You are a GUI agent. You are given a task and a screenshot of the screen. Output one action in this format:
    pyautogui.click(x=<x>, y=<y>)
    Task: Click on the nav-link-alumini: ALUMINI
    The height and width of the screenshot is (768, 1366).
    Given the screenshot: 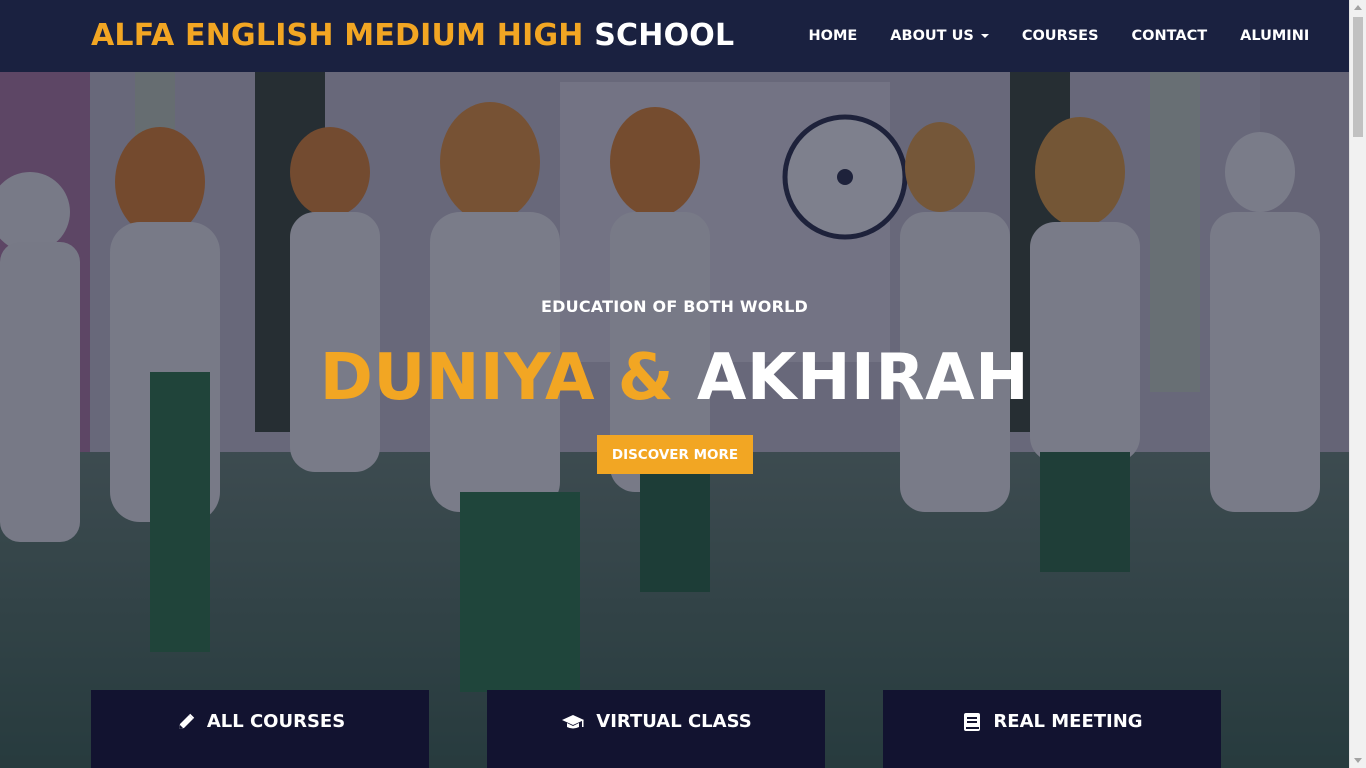 What is the action you would take?
    pyautogui.click(x=1275, y=36)
    